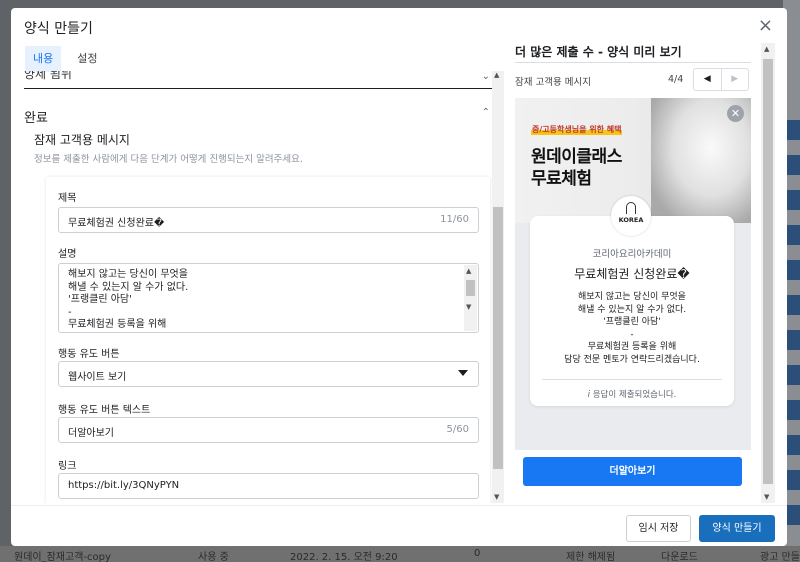 This screenshot has height=562, width=800. What do you see at coordinates (43, 59) in the screenshot?
I see `tab-content: 내용` at bounding box center [43, 59].